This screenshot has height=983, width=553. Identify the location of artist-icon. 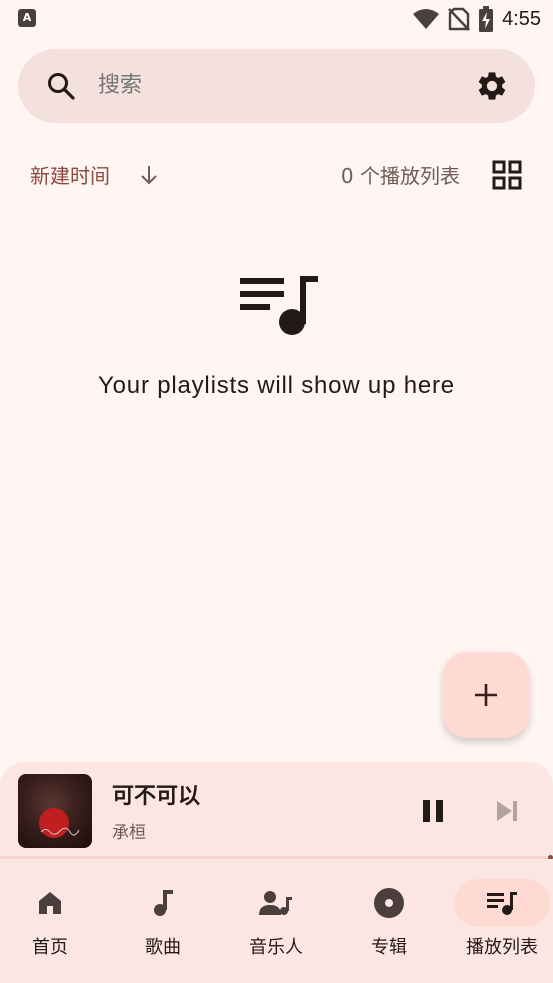
(275, 903).